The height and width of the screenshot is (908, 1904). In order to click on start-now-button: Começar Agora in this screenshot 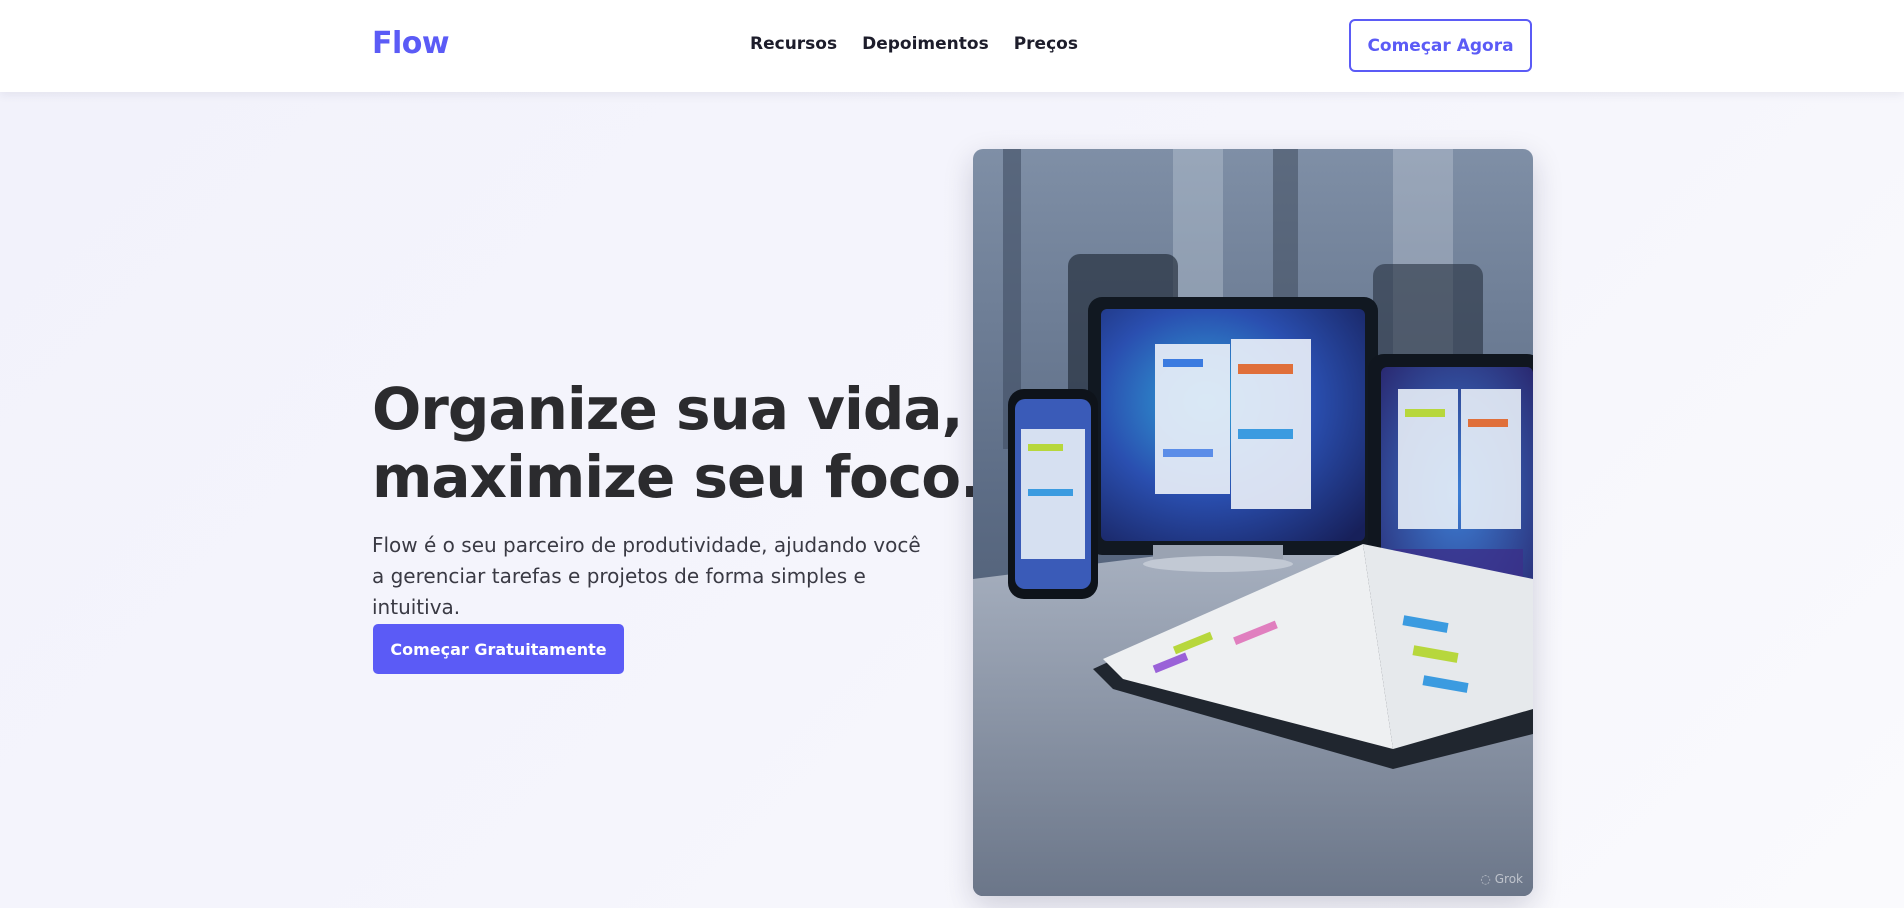, I will do `click(1440, 45)`.